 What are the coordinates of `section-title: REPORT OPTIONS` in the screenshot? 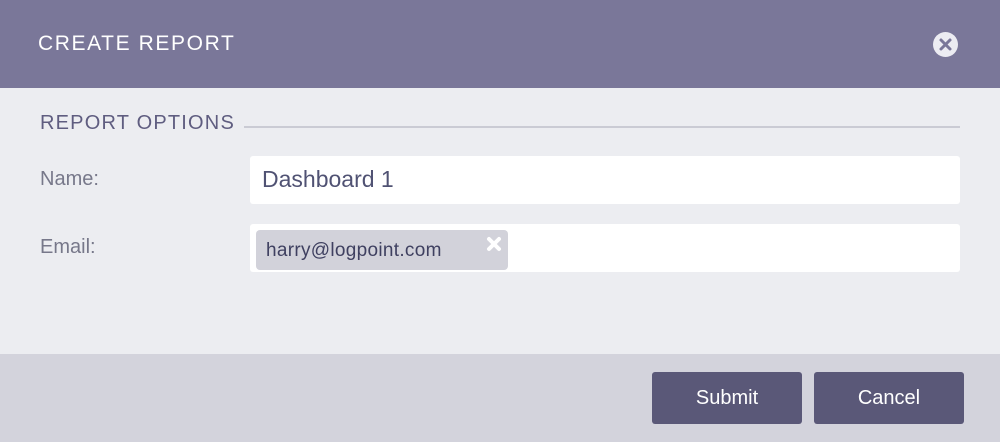 It's located at (141, 123).